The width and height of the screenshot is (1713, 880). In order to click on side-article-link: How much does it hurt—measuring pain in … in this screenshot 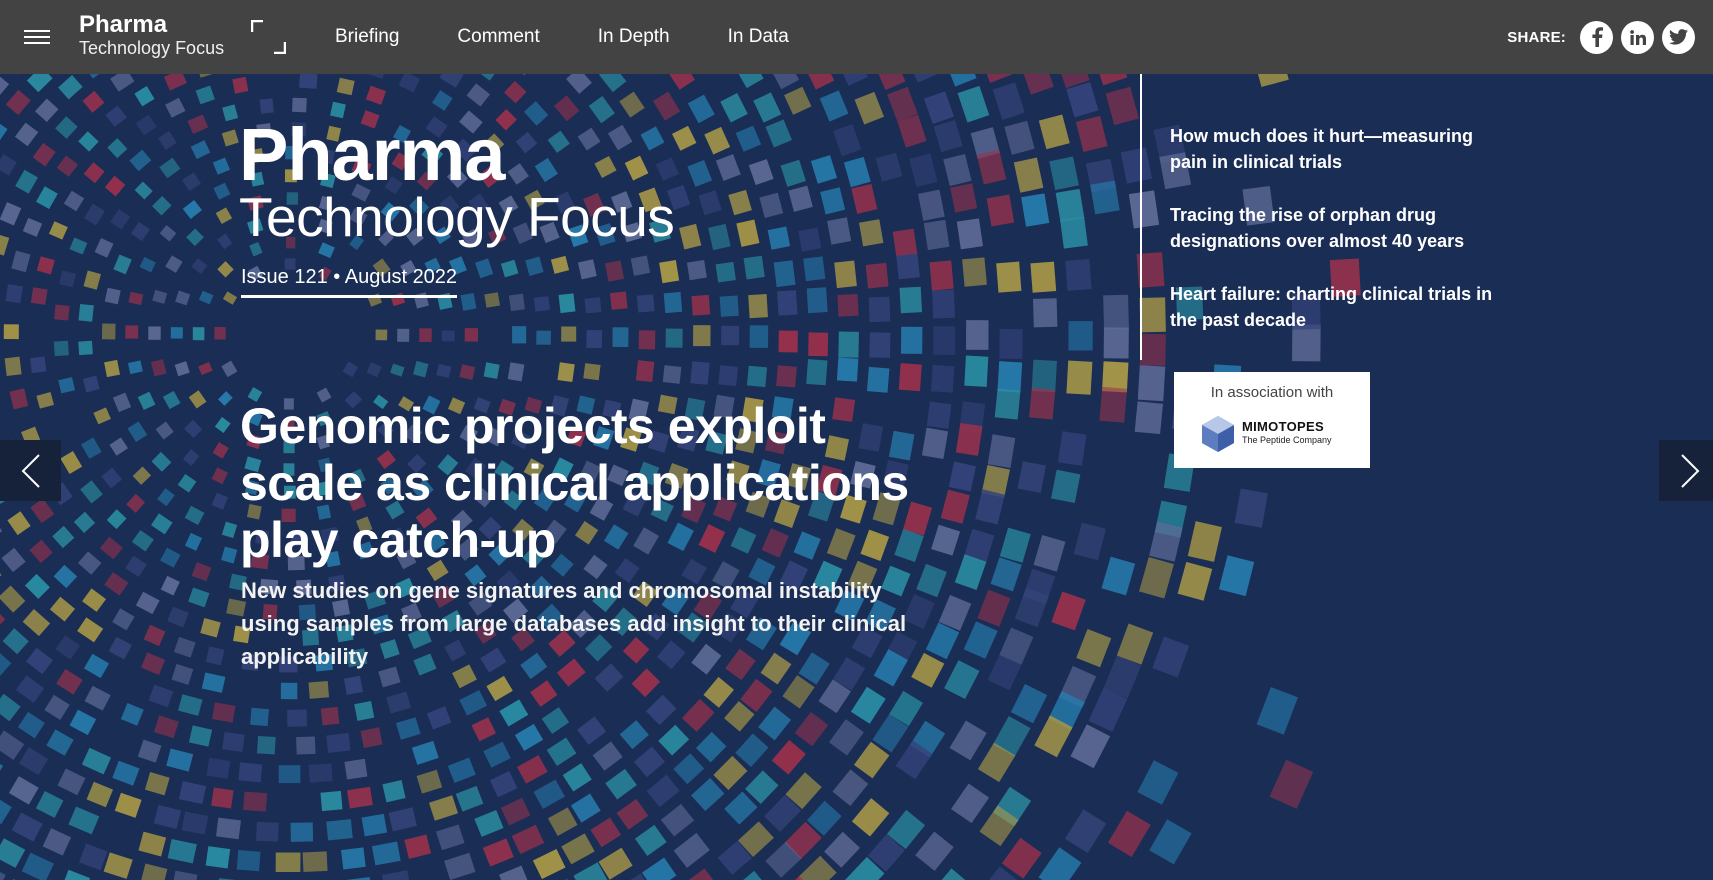, I will do `click(1335, 149)`.